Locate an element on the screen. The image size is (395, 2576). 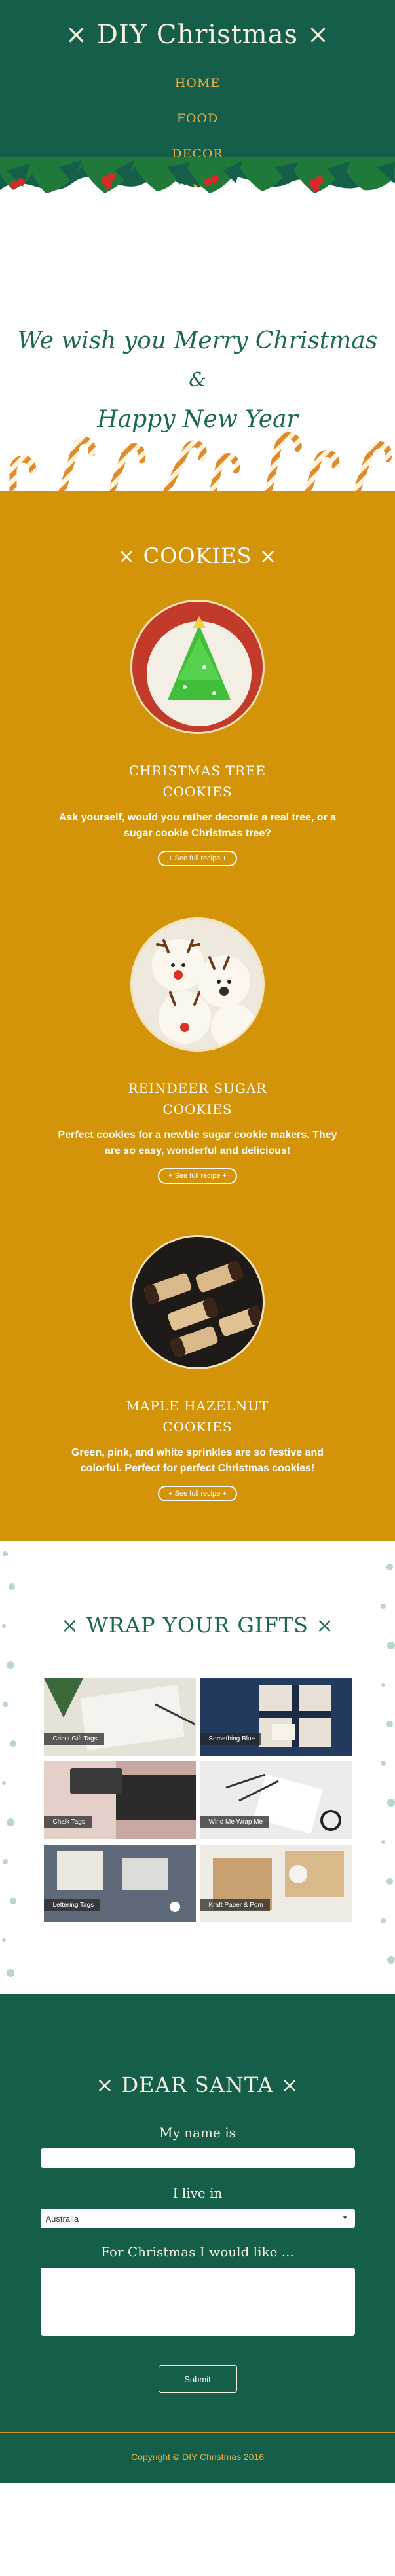
name-input is located at coordinates (197, 2158).